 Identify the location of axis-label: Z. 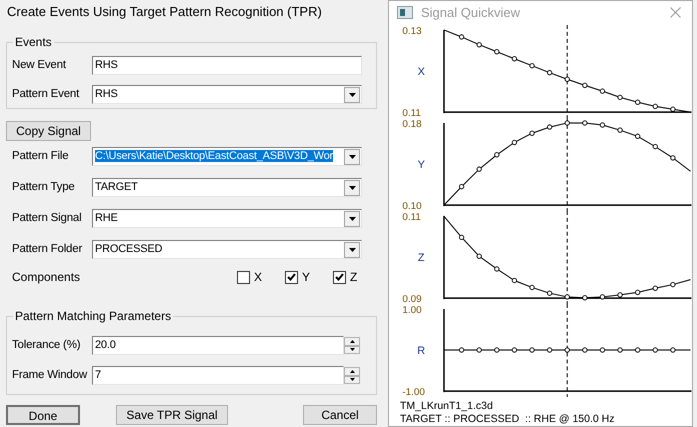
(421, 258).